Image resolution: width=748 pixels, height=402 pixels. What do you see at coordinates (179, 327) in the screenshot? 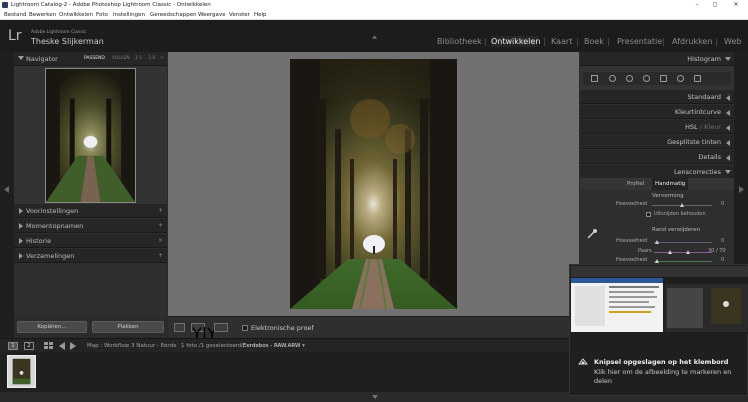
I see `loupe-view-icon` at bounding box center [179, 327].